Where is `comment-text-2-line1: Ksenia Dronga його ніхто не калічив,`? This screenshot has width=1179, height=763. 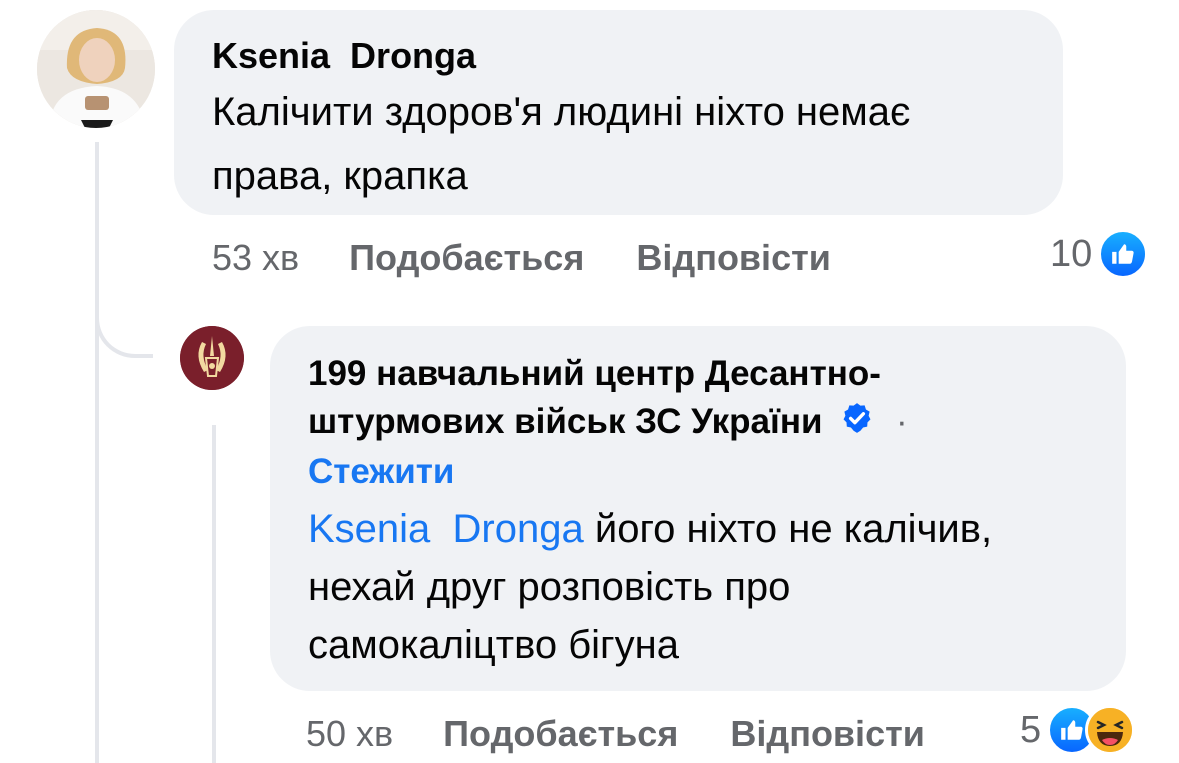
comment-text-2-line1: Ksenia Dronga його ніхто не калічив, is located at coordinates (698, 529).